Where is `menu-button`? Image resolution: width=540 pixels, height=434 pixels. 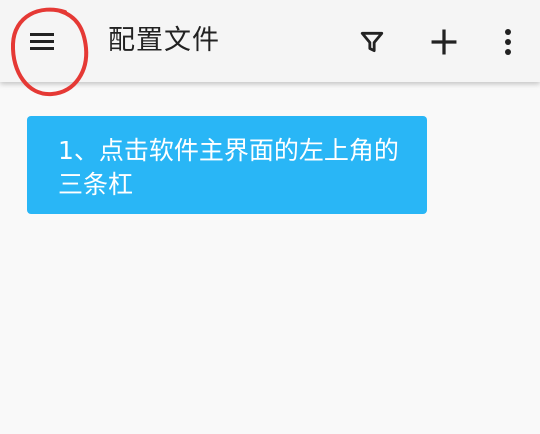
menu-button is located at coordinates (42, 41).